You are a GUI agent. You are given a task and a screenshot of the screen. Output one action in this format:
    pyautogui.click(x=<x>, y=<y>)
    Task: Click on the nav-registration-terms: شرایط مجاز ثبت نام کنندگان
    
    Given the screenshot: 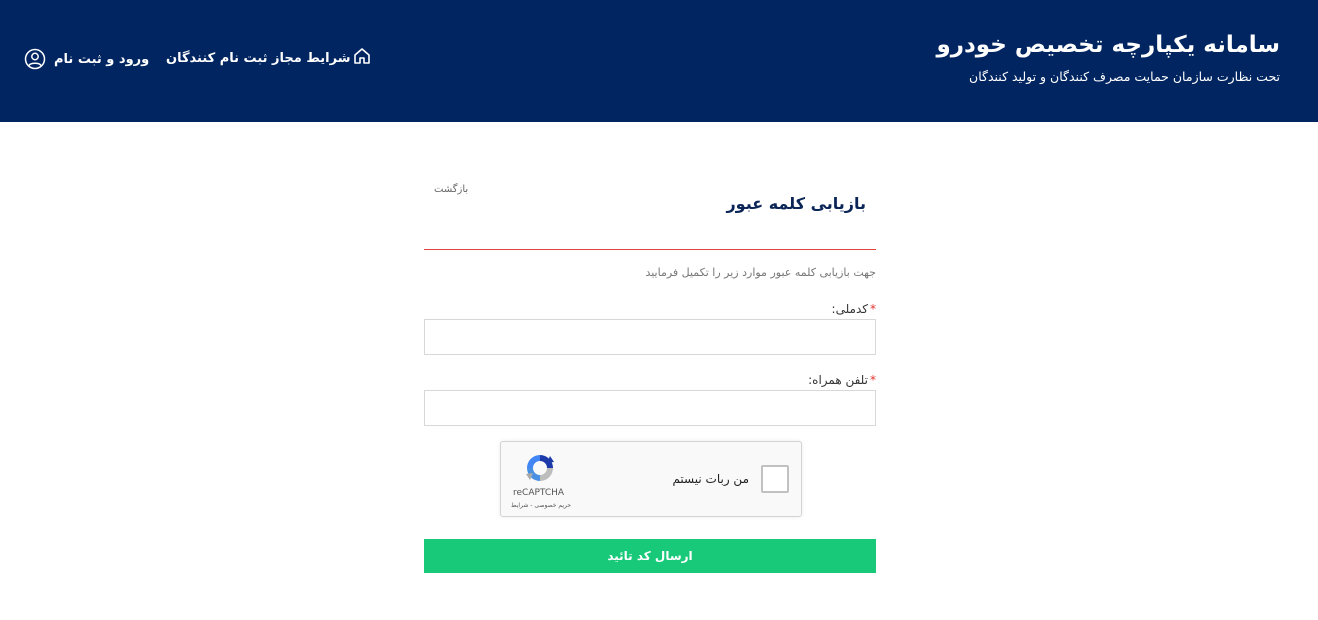 What is the action you would take?
    pyautogui.click(x=258, y=59)
    